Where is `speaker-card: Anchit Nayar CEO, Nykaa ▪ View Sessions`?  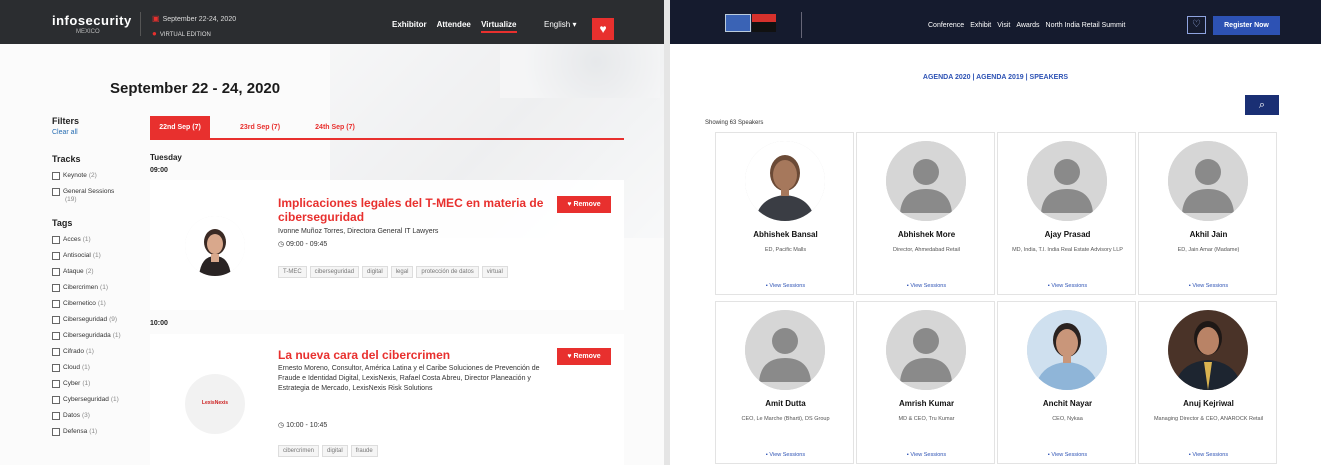 speaker-card: Anchit Nayar CEO, Nykaa ▪ View Sessions is located at coordinates (1066, 382).